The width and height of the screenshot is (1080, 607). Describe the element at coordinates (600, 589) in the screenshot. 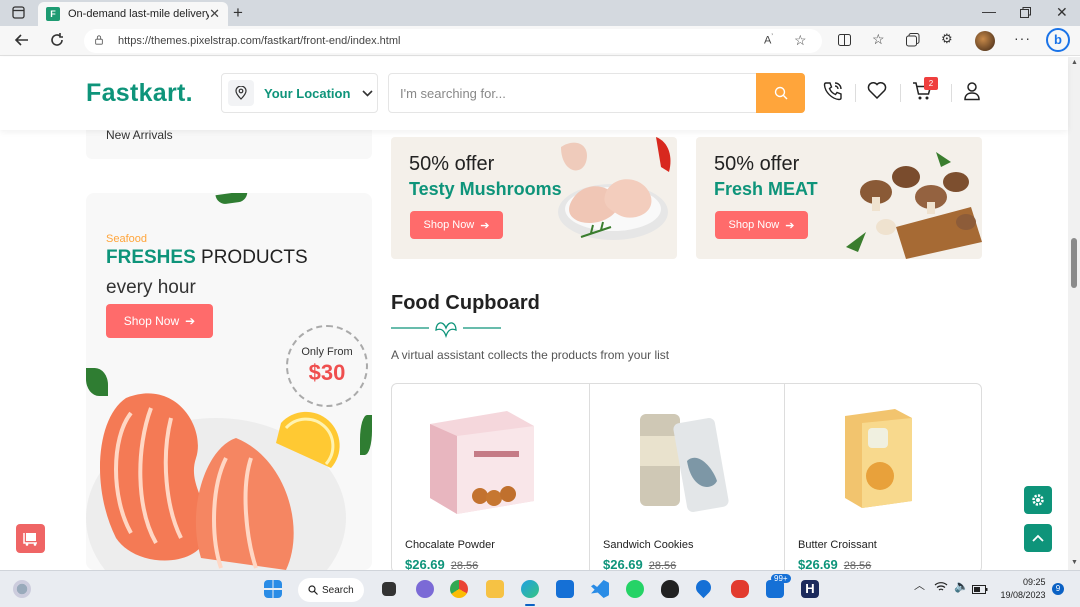

I see `vscode-icon` at that location.